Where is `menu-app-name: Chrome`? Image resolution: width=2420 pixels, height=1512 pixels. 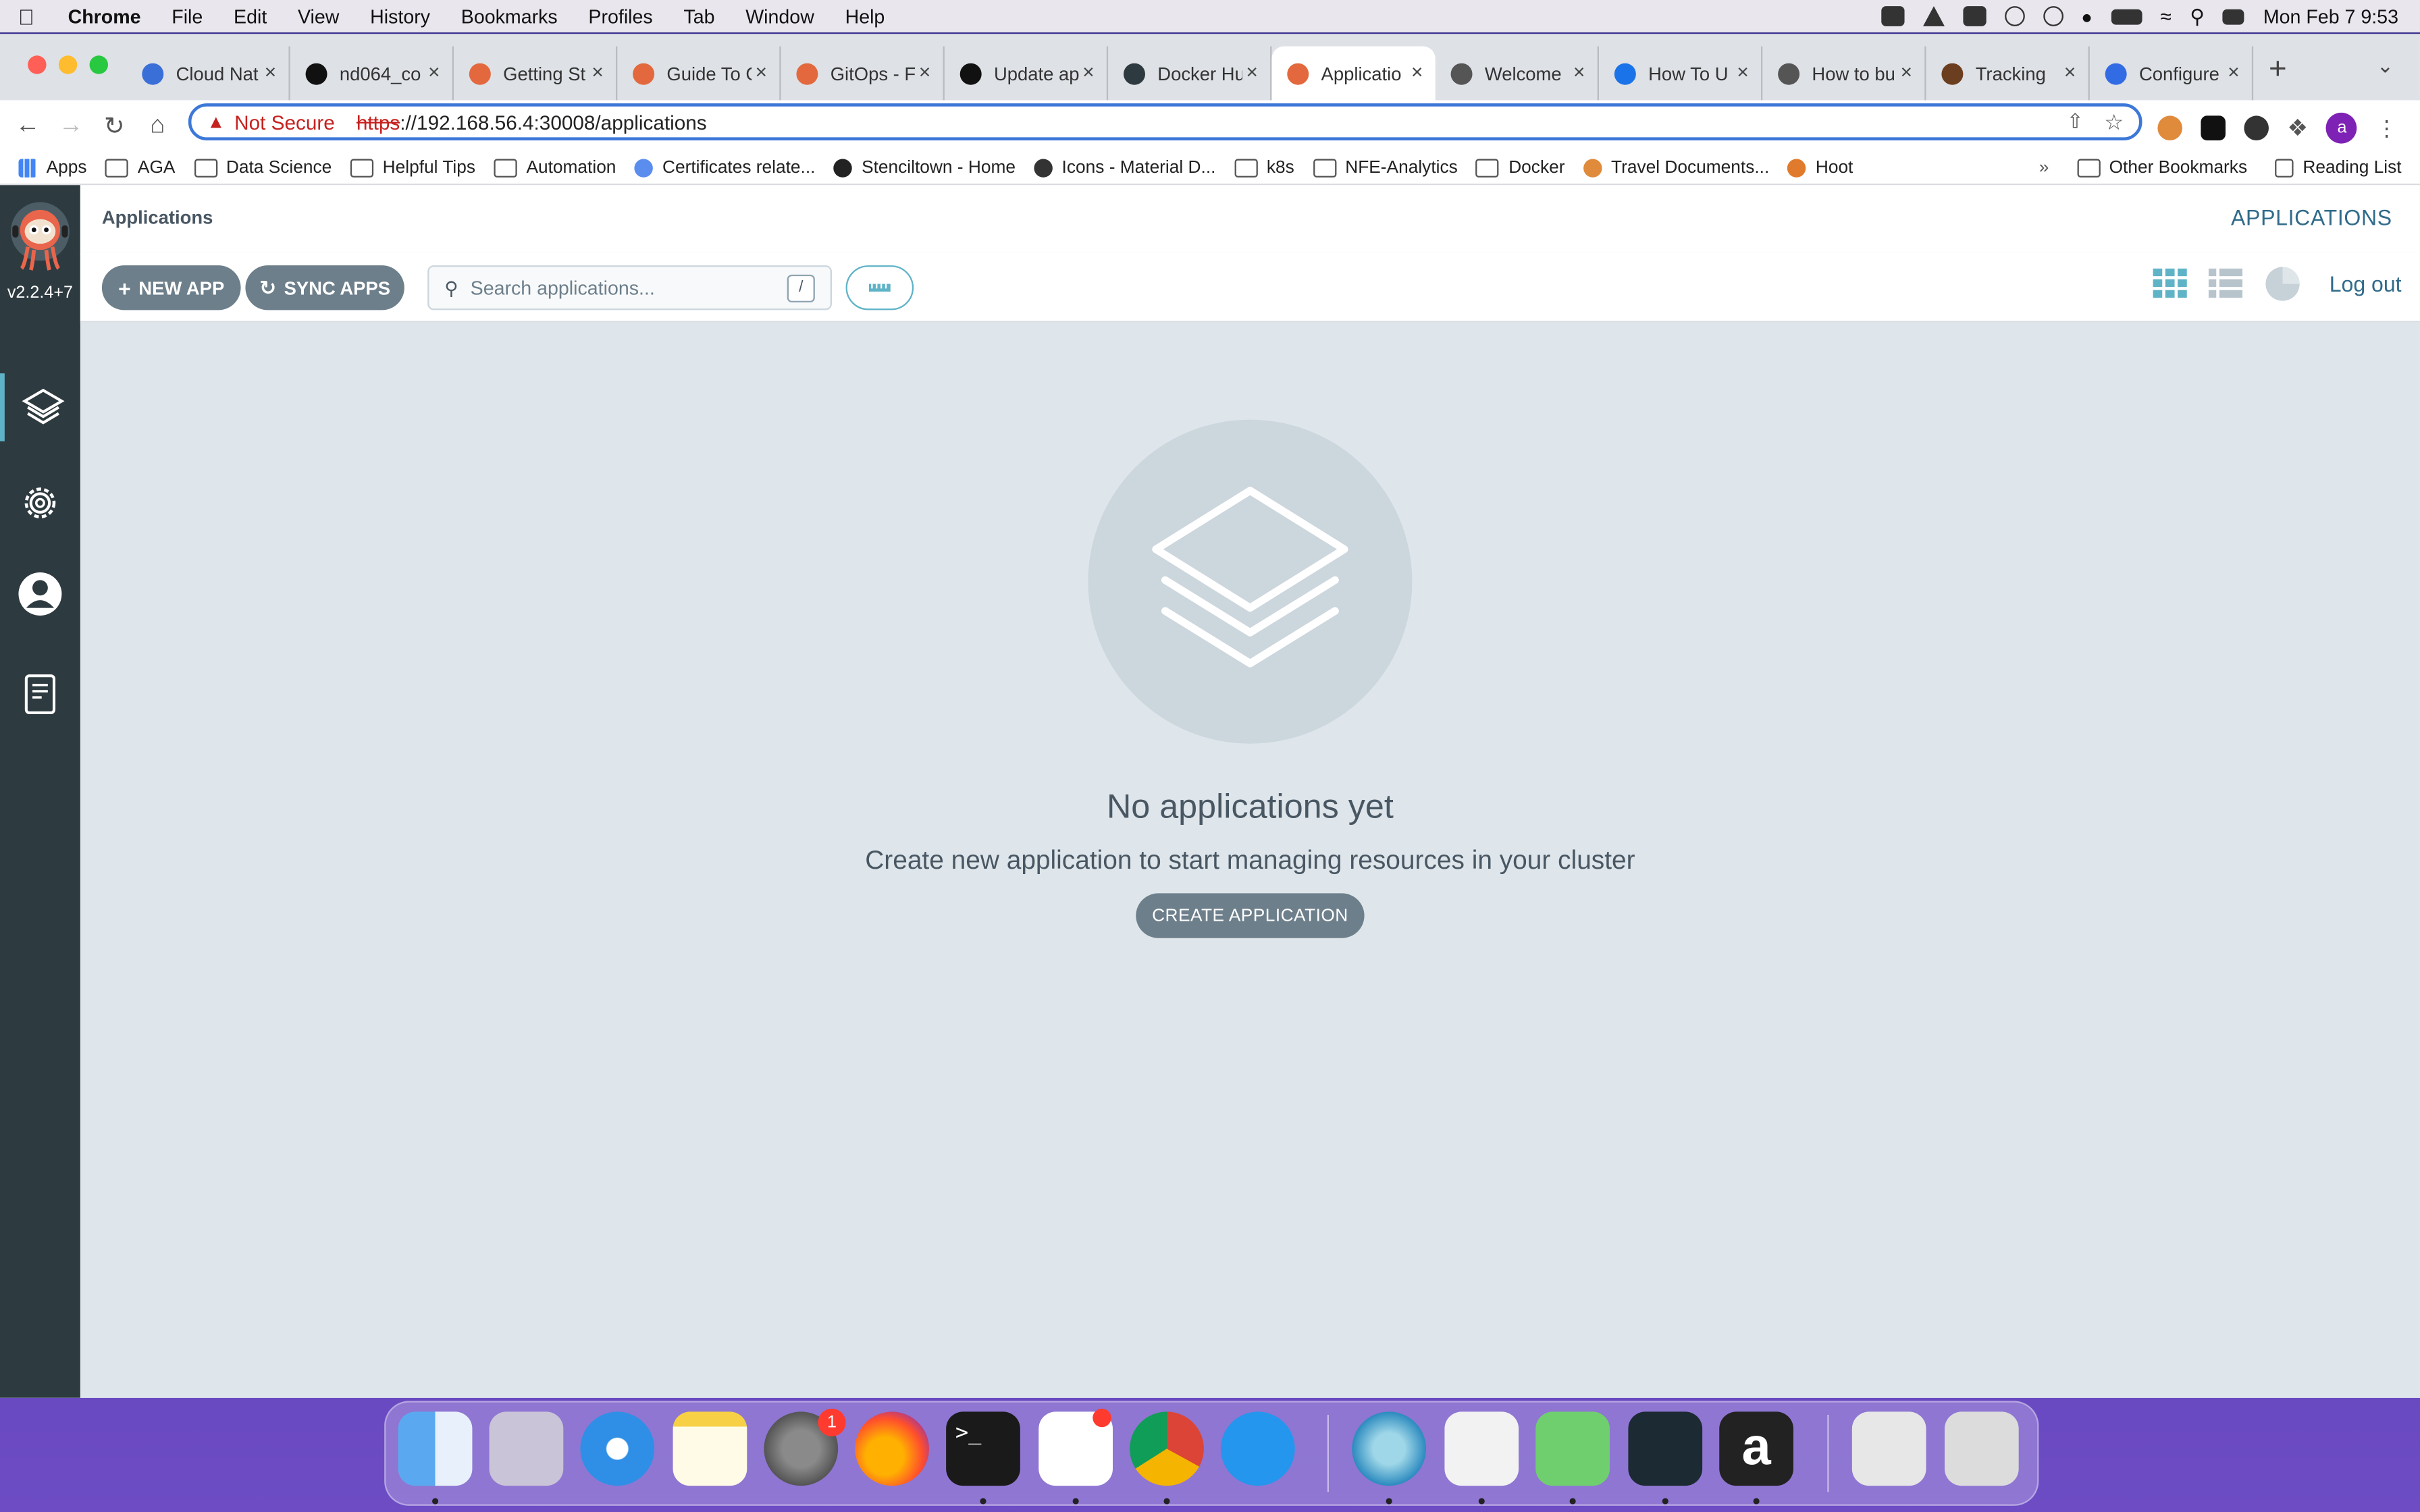
menu-app-name: Chrome is located at coordinates (105, 16).